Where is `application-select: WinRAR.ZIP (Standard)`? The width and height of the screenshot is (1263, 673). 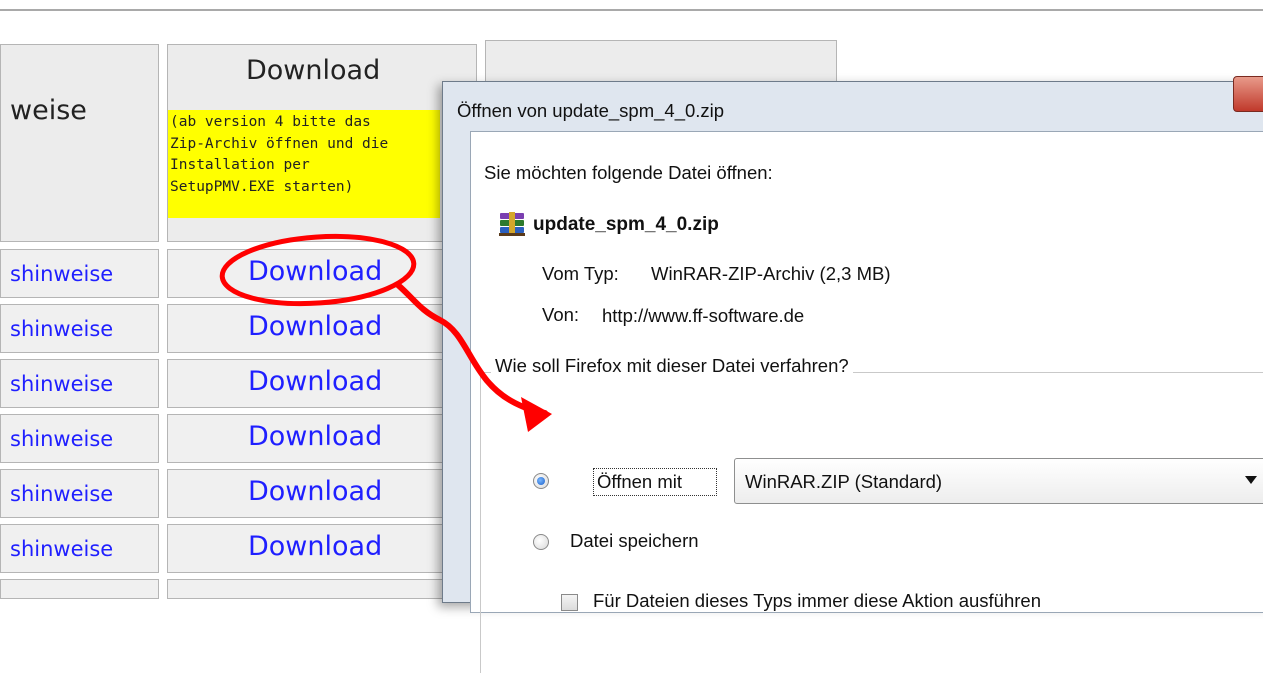
application-select: WinRAR.ZIP (Standard) is located at coordinates (998, 481).